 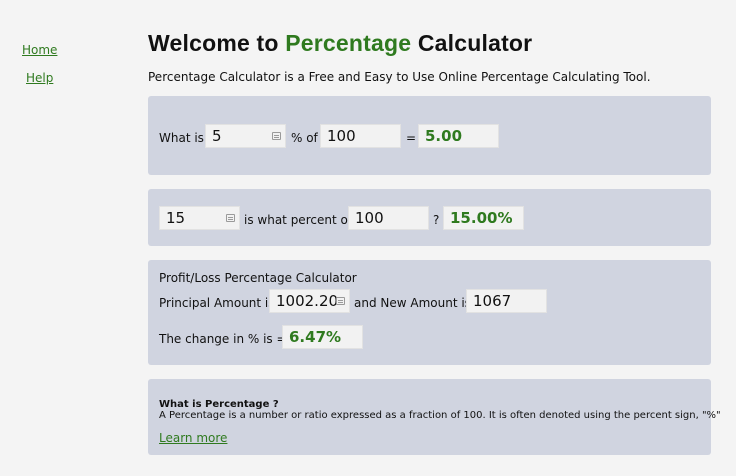 What do you see at coordinates (217, 303) in the screenshot?
I see `principal-label: Principal Amount is` at bounding box center [217, 303].